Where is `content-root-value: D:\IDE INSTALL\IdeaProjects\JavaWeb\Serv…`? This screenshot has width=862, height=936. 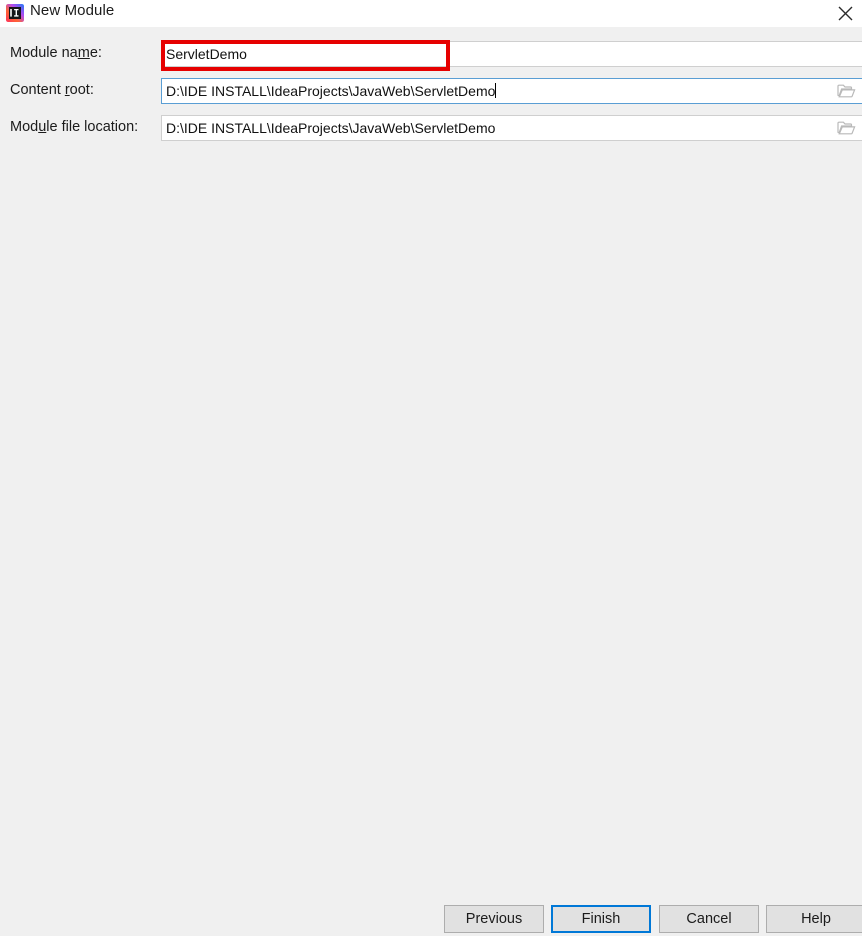
content-root-value: D:\IDE INSTALL\IdeaProjects\JavaWeb\Serv… is located at coordinates (331, 91).